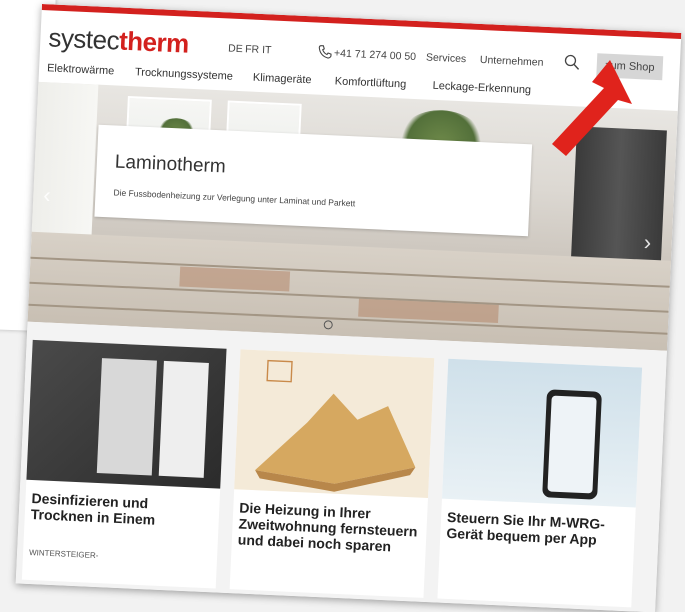  Describe the element at coordinates (170, 164) in the screenshot. I see `hero-title: Laminotherm` at that location.